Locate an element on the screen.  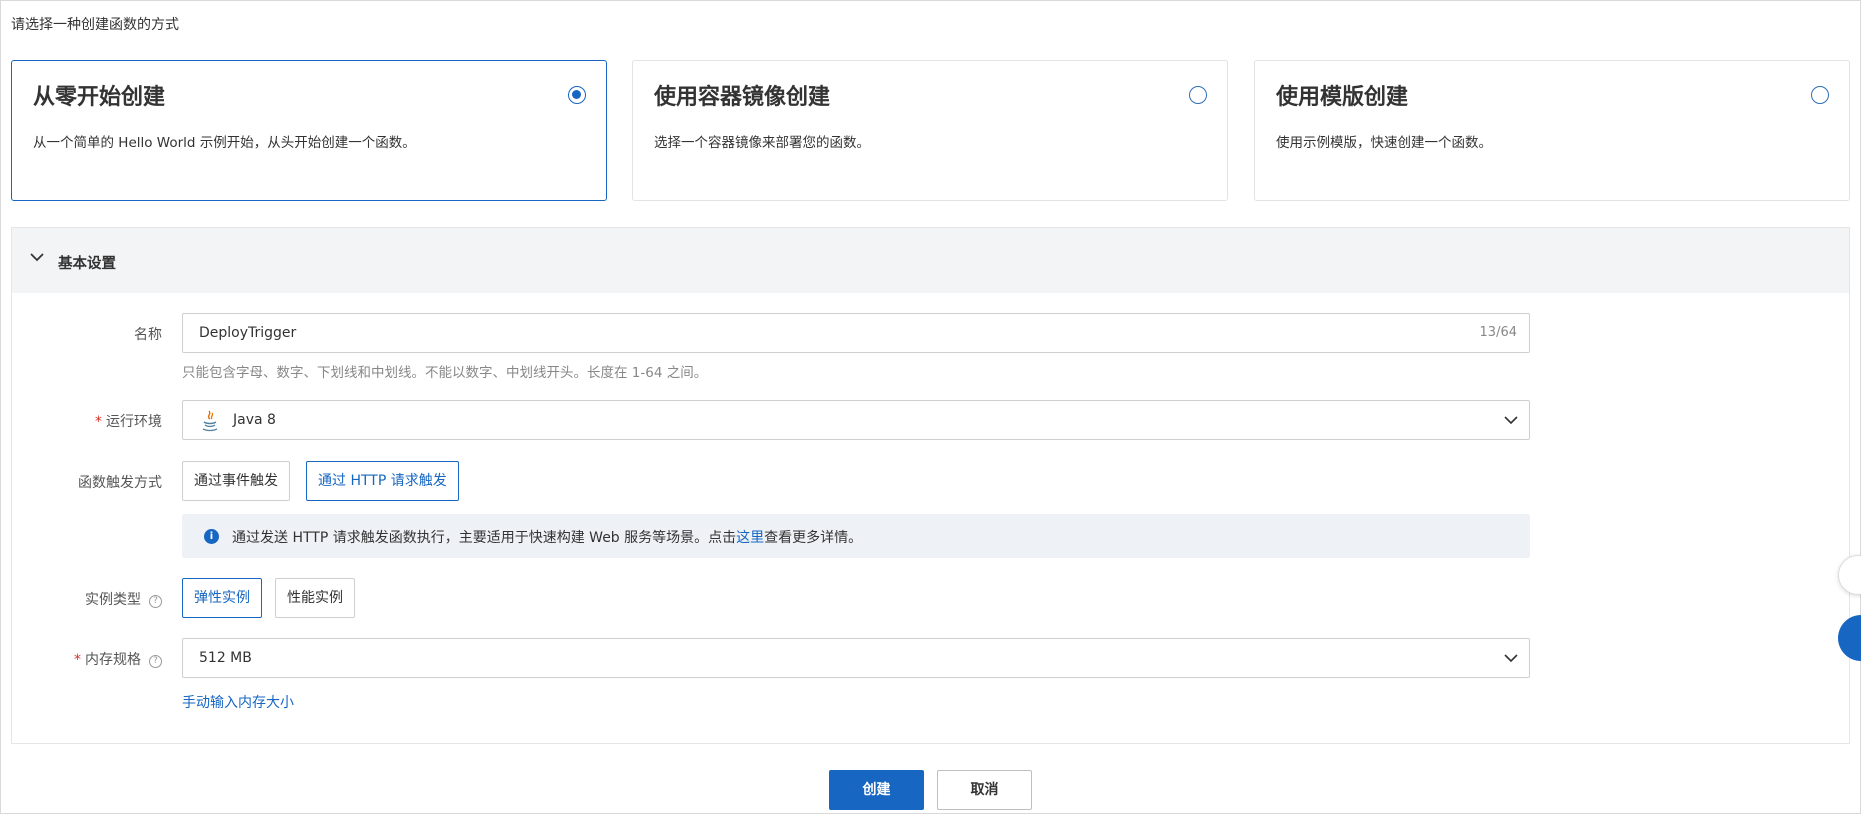
runtime-label: * 运行环境 is located at coordinates (128, 422).